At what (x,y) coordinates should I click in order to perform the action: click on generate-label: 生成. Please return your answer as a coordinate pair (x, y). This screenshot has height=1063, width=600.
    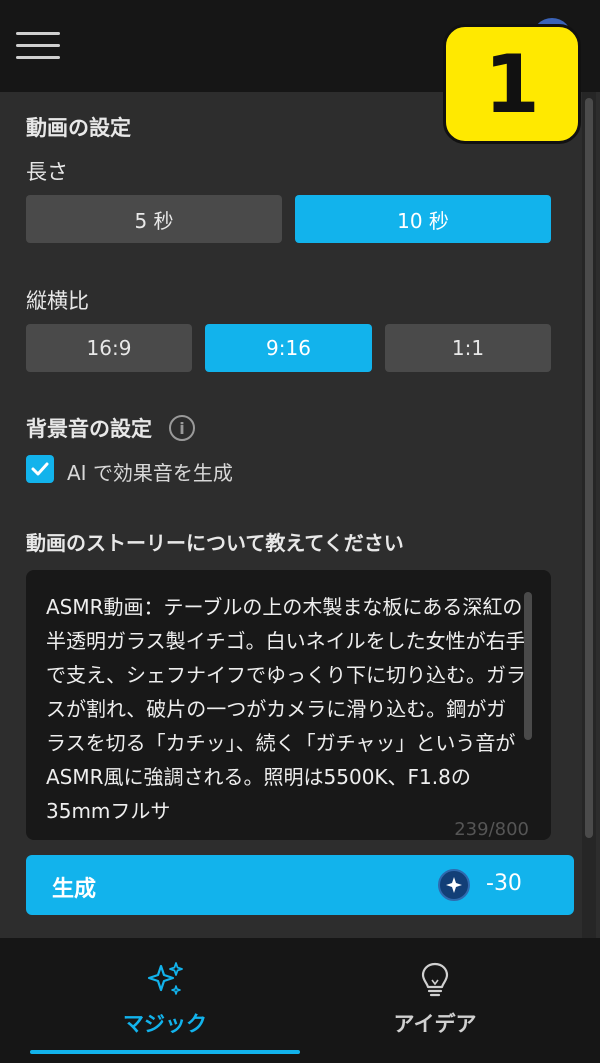
    Looking at the image, I should click on (74, 889).